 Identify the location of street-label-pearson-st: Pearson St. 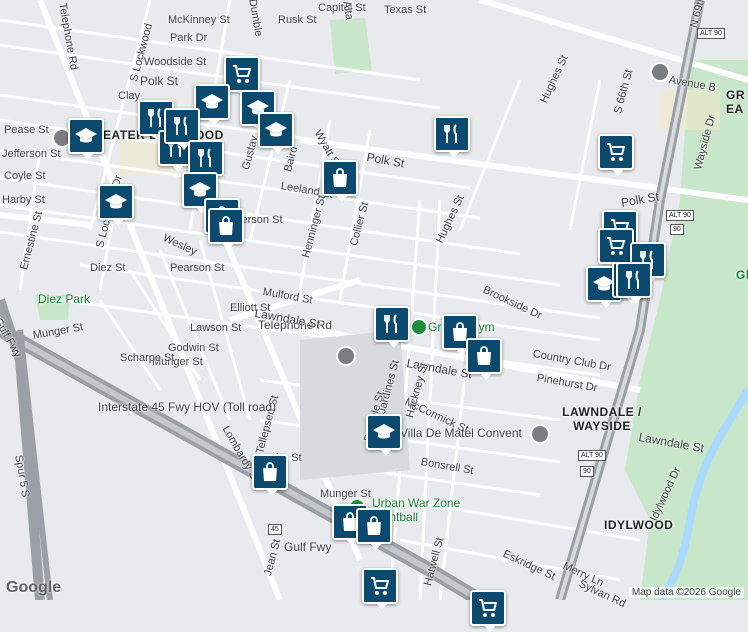
(197, 268).